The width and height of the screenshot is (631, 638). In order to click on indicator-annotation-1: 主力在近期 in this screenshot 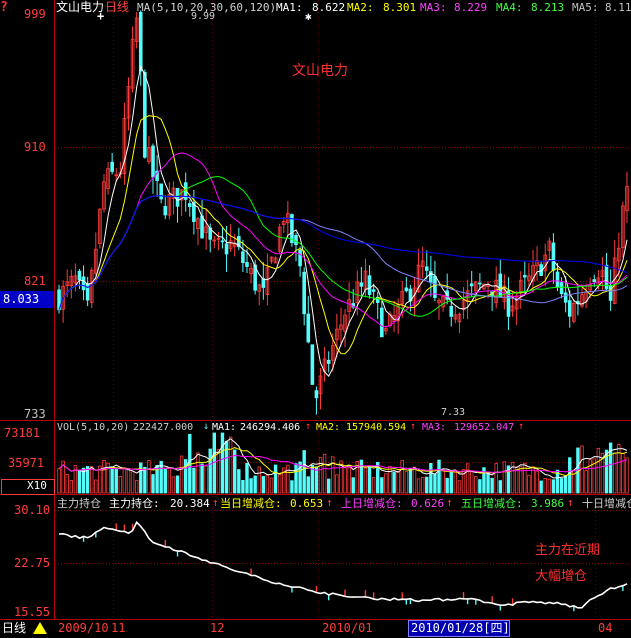, I will do `click(568, 550)`.